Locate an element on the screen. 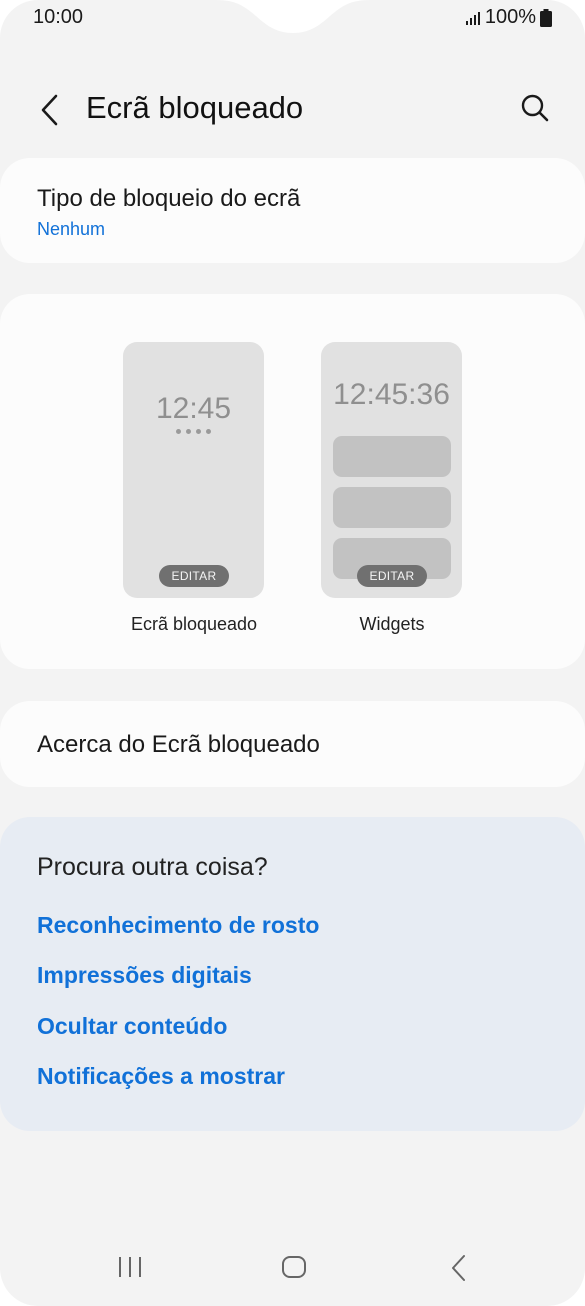  search-icon is located at coordinates (535, 108).